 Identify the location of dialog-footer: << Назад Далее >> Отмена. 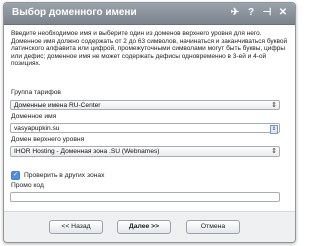
(149, 226).